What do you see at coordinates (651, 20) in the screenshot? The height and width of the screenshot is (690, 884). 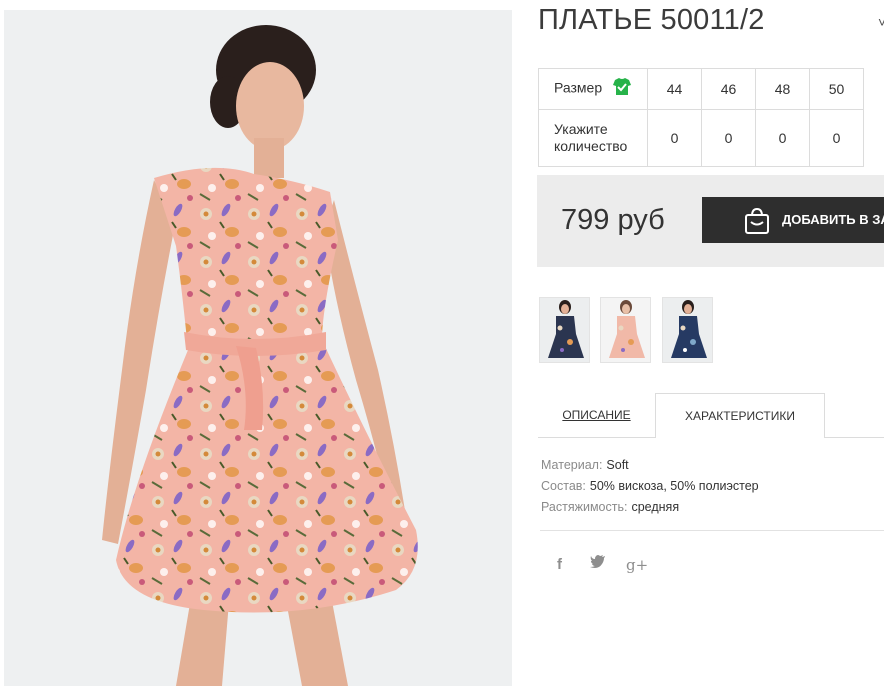 I see `product-title: ПЛАТЬЕ 50011/2` at bounding box center [651, 20].